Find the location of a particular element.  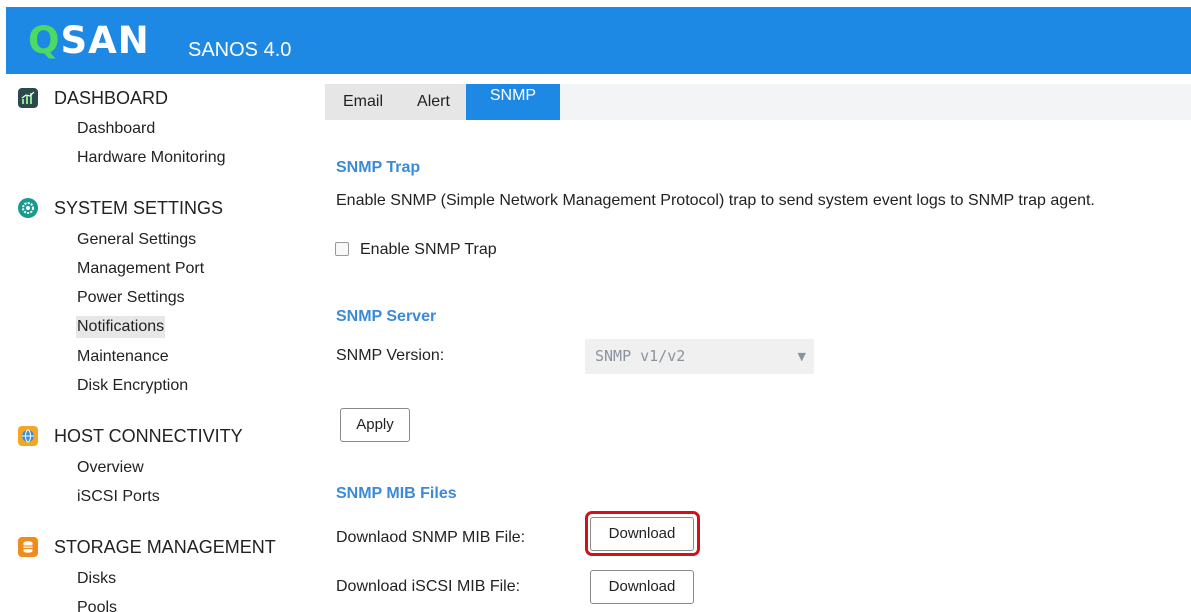

sidebar-item-maintenance: Maintenance is located at coordinates (123, 357).